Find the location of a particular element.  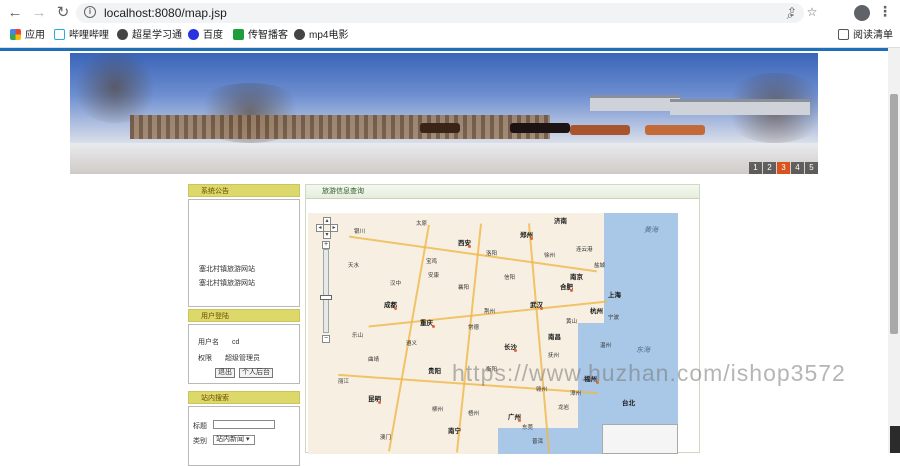

scrollbar-thumb is located at coordinates (894, 214).